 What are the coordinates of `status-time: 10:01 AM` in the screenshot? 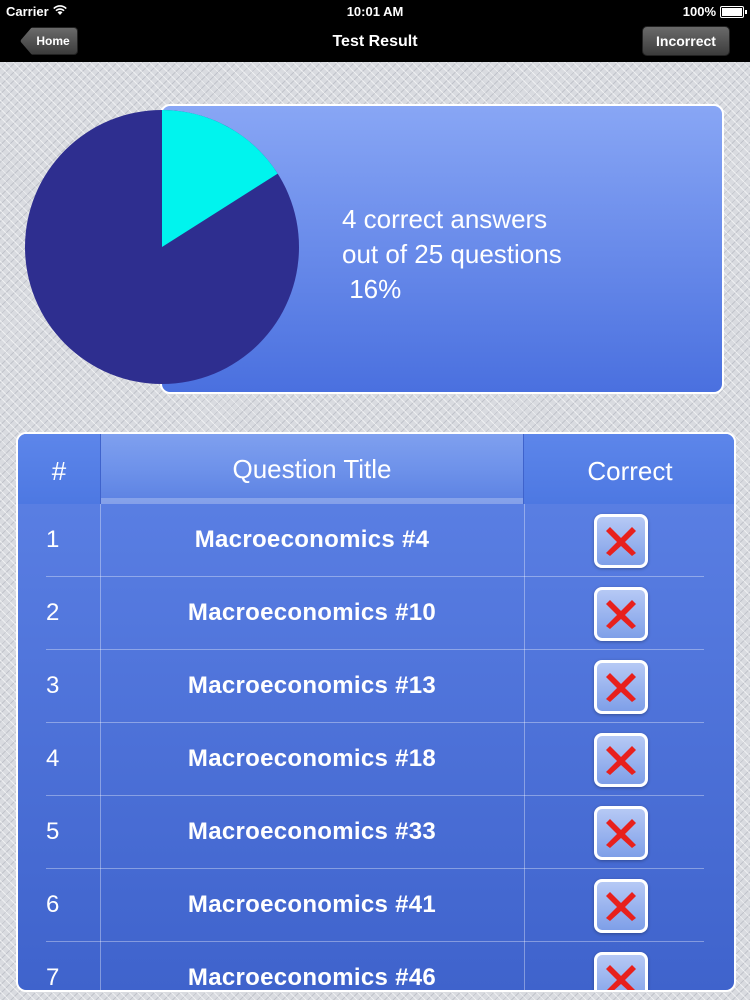 It's located at (375, 11).